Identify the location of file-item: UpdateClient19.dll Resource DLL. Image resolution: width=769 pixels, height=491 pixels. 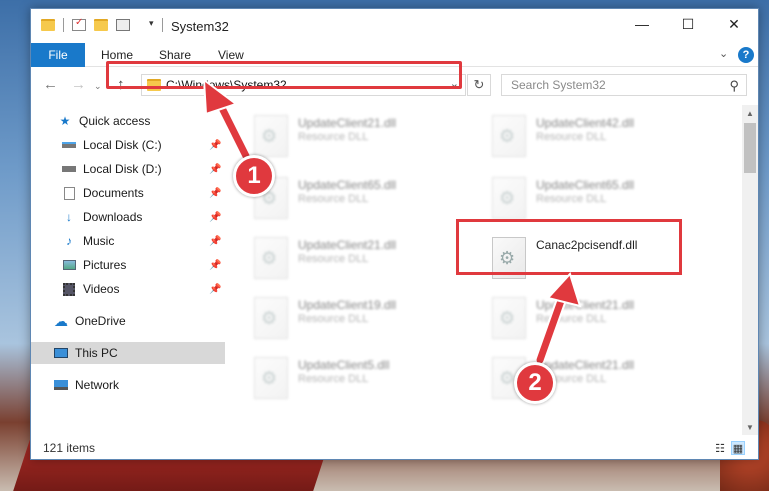
(364, 321).